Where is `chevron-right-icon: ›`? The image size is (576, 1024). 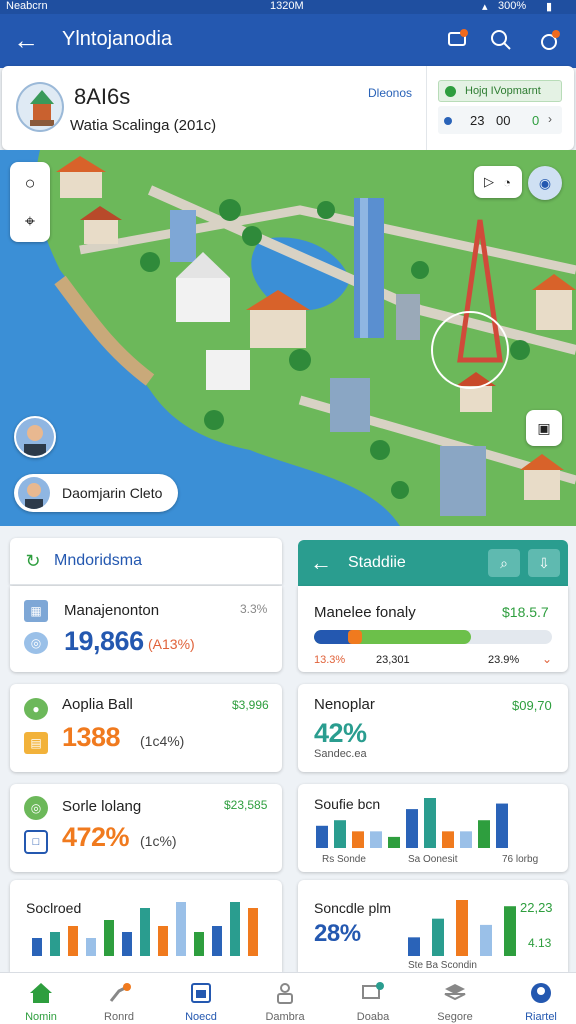
chevron-right-icon: › is located at coordinates (550, 119).